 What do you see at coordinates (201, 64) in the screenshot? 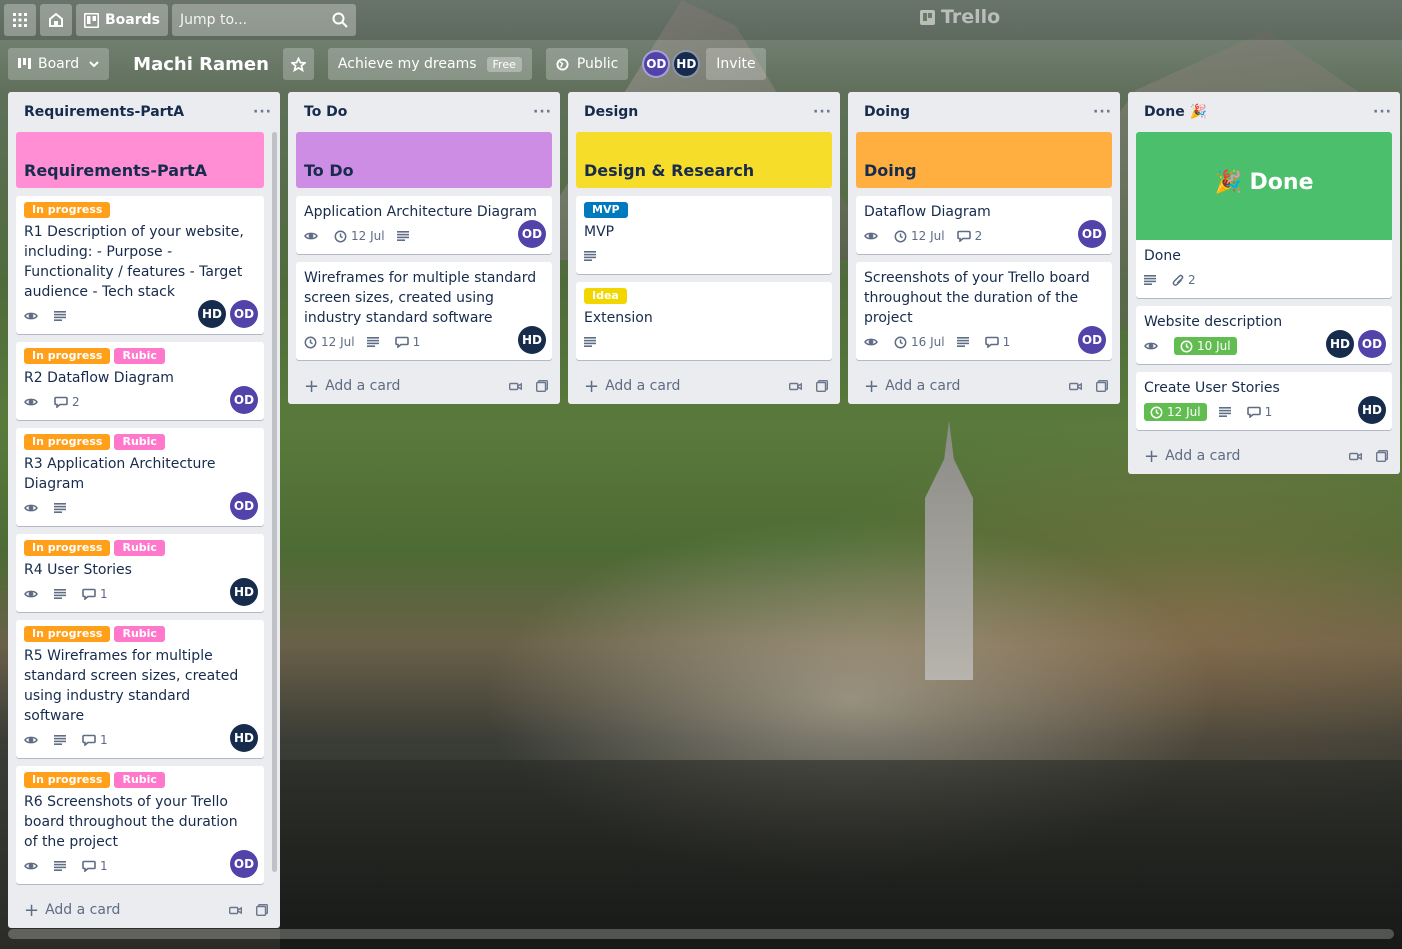
I see `board-title: Machi Ramen` at bounding box center [201, 64].